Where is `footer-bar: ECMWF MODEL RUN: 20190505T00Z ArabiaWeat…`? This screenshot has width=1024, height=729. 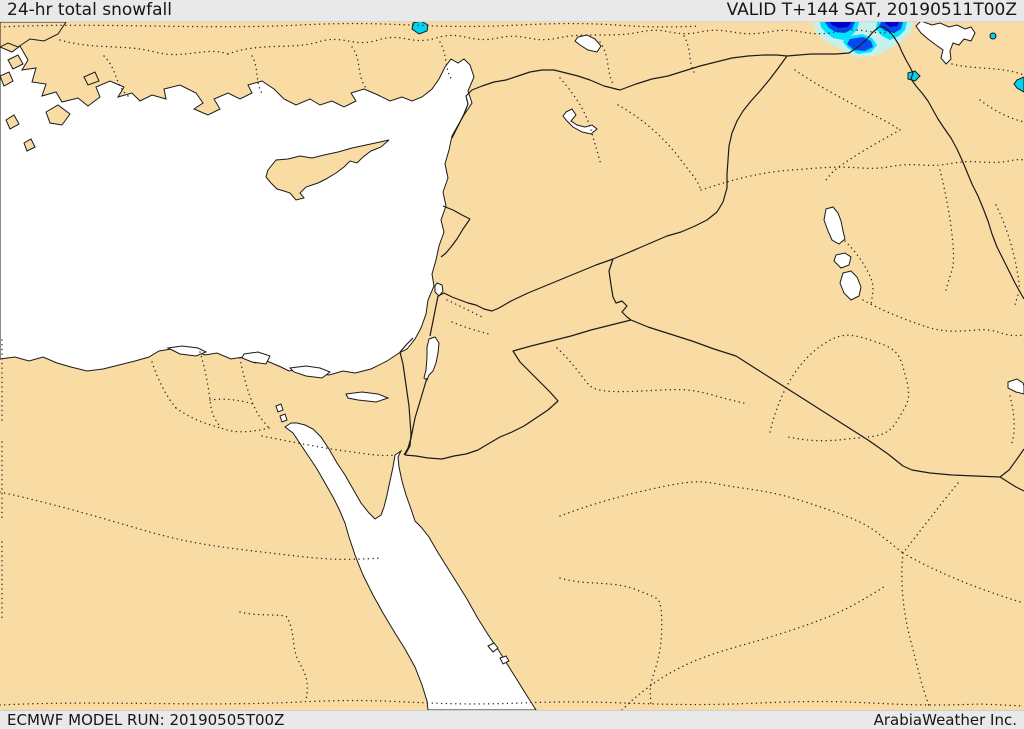 footer-bar: ECMWF MODEL RUN: 20190505T00Z ArabiaWeat… is located at coordinates (512, 719).